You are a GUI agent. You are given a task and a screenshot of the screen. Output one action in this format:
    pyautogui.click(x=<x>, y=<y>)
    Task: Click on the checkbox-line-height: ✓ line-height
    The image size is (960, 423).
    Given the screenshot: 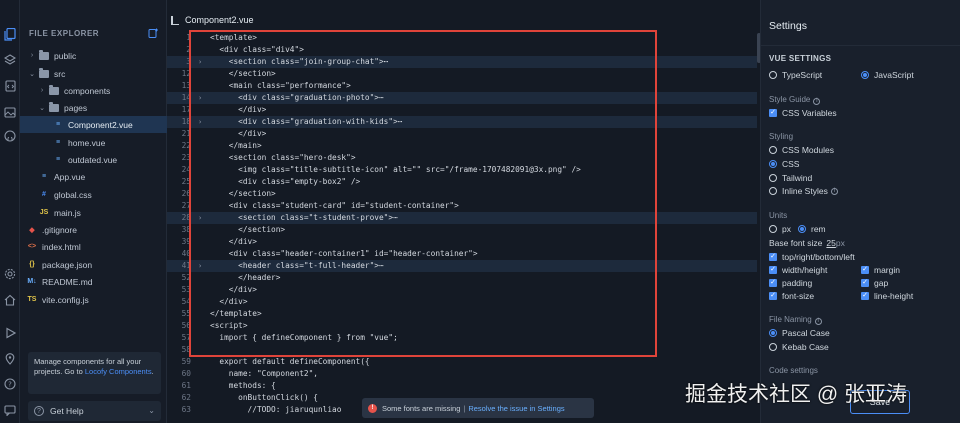 What is the action you would take?
    pyautogui.click(x=887, y=296)
    